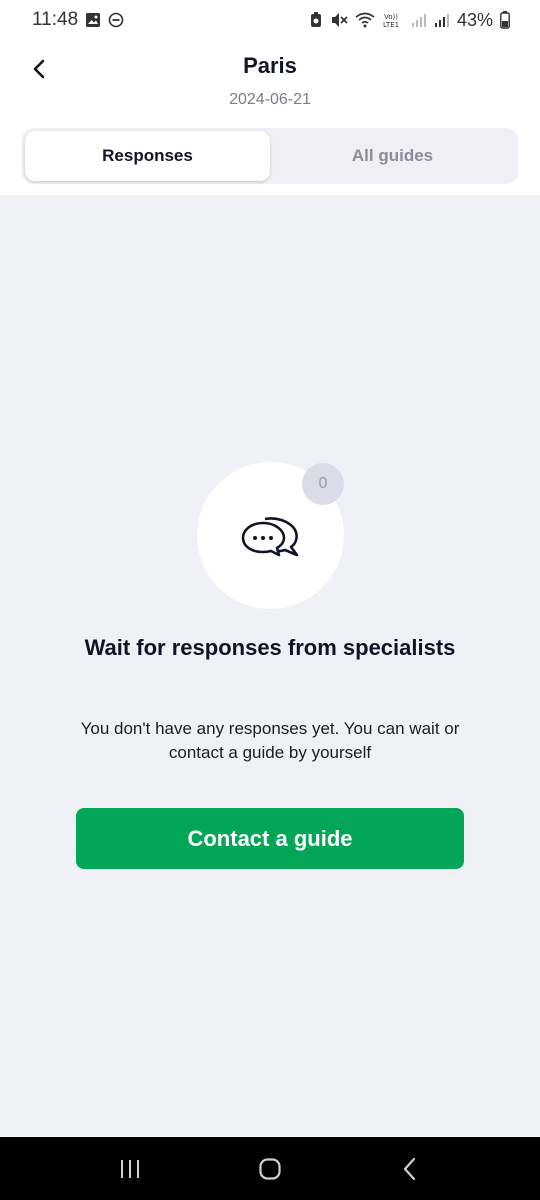 This screenshot has height=1200, width=540. Describe the element at coordinates (365, 20) in the screenshot. I see `wifi-icon` at that location.